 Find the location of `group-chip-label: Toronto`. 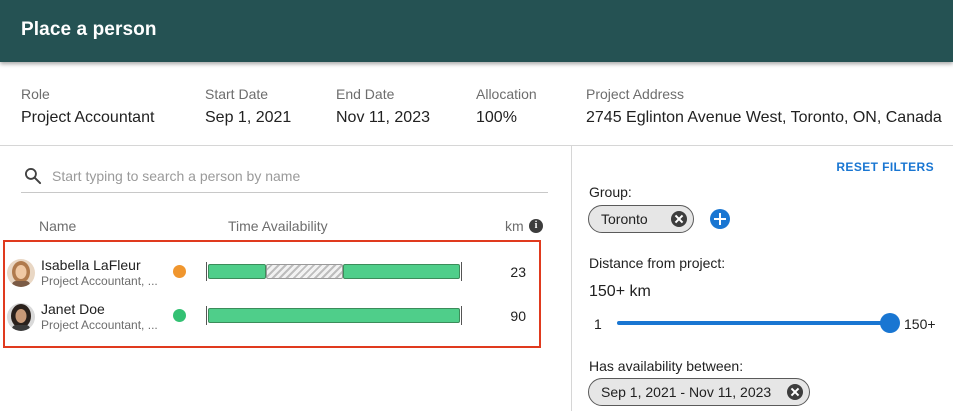

group-chip-label: Toronto is located at coordinates (624, 219).